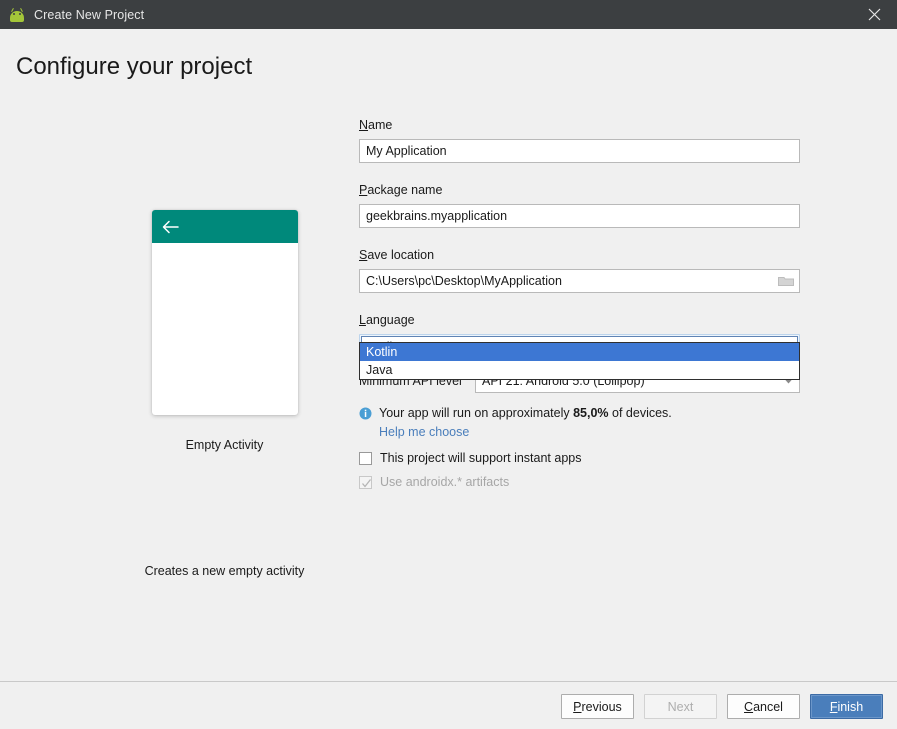 This screenshot has height=729, width=897. I want to click on language-option-kotlin: Kotlin, so click(579, 352).